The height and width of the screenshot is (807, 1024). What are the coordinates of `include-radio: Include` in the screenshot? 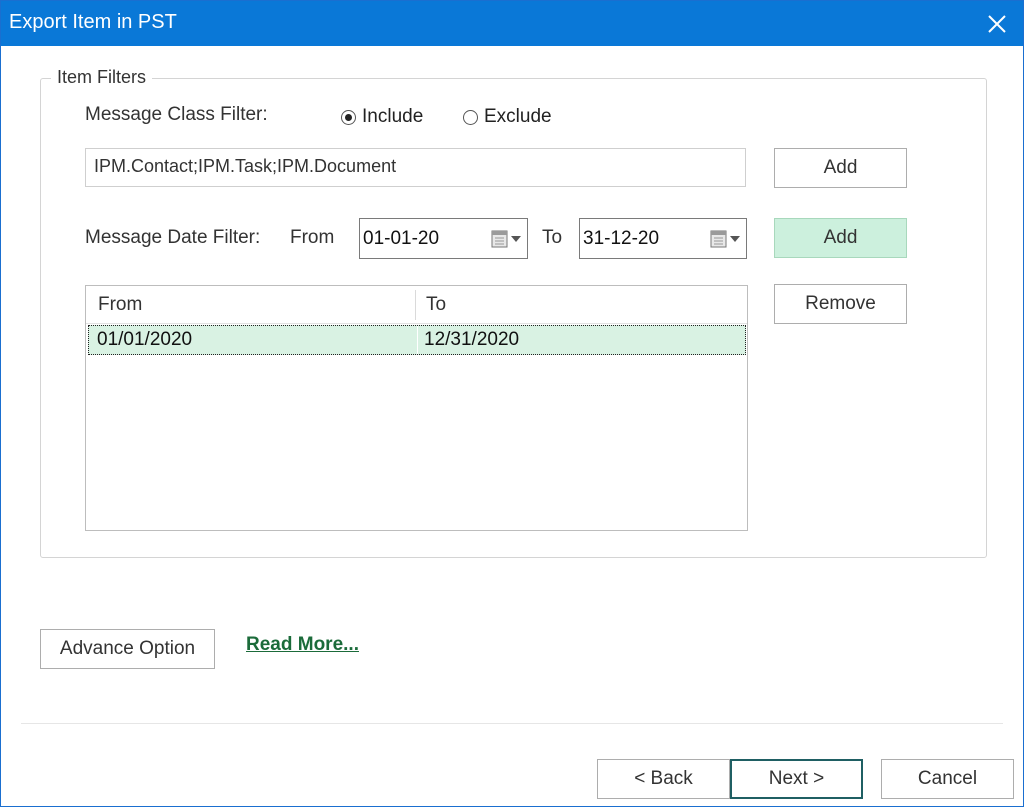 It's located at (382, 117).